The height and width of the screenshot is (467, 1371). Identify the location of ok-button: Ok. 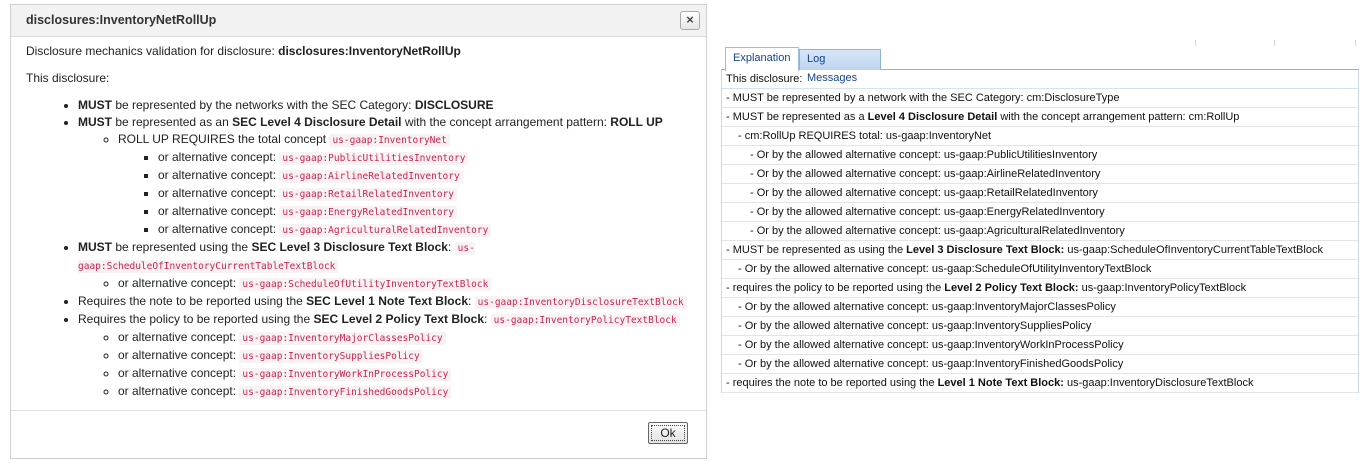
(668, 433).